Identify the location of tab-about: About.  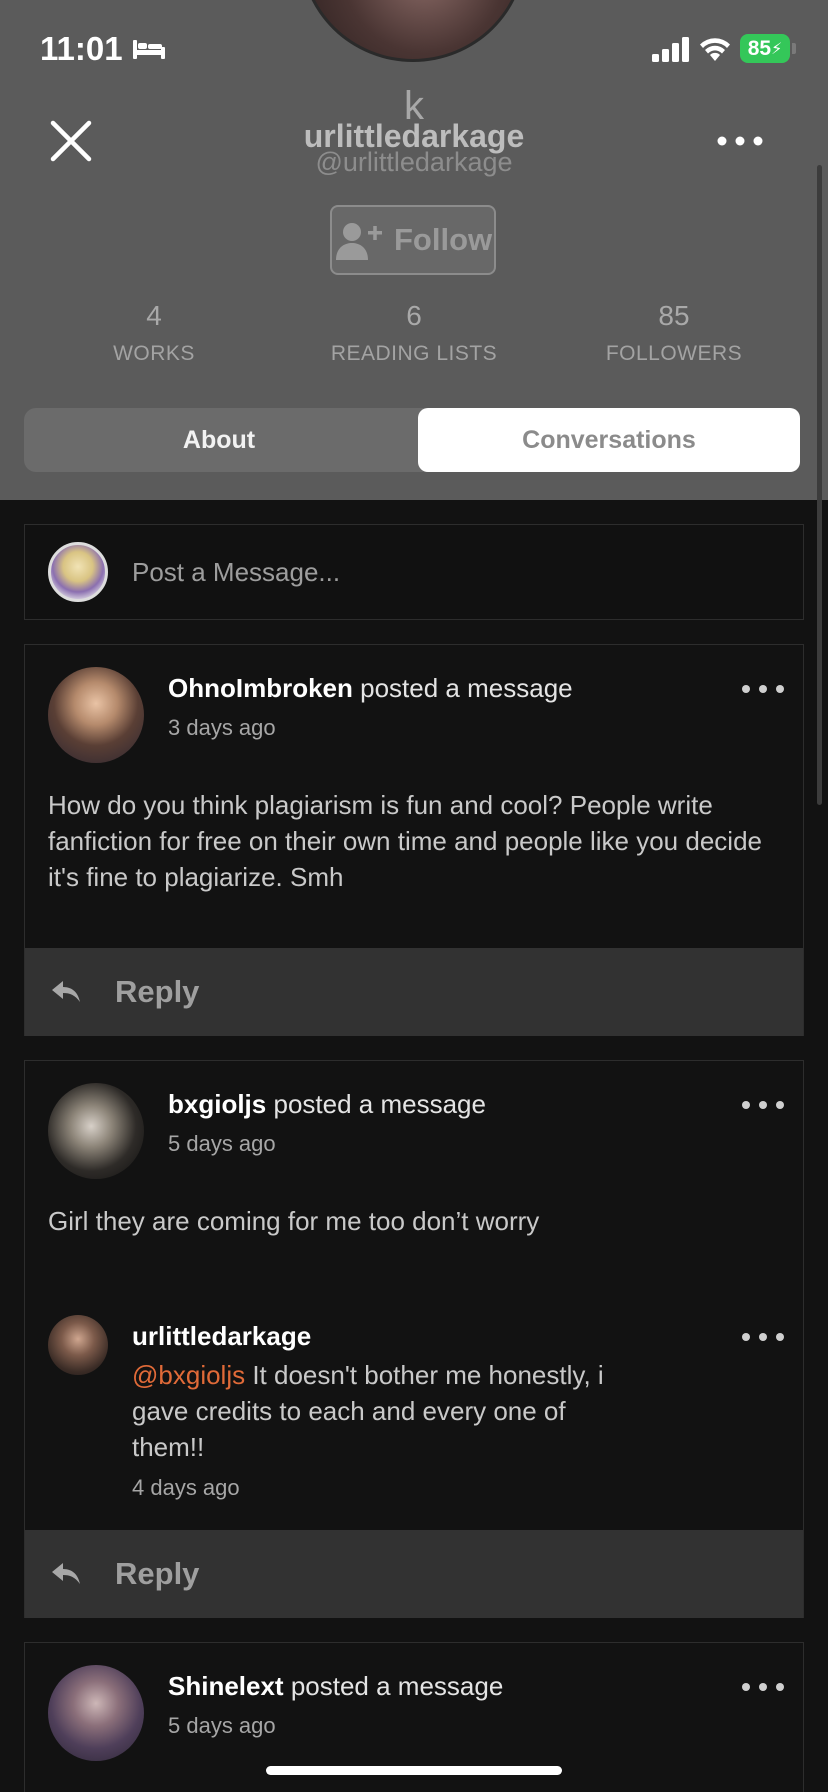
(219, 440).